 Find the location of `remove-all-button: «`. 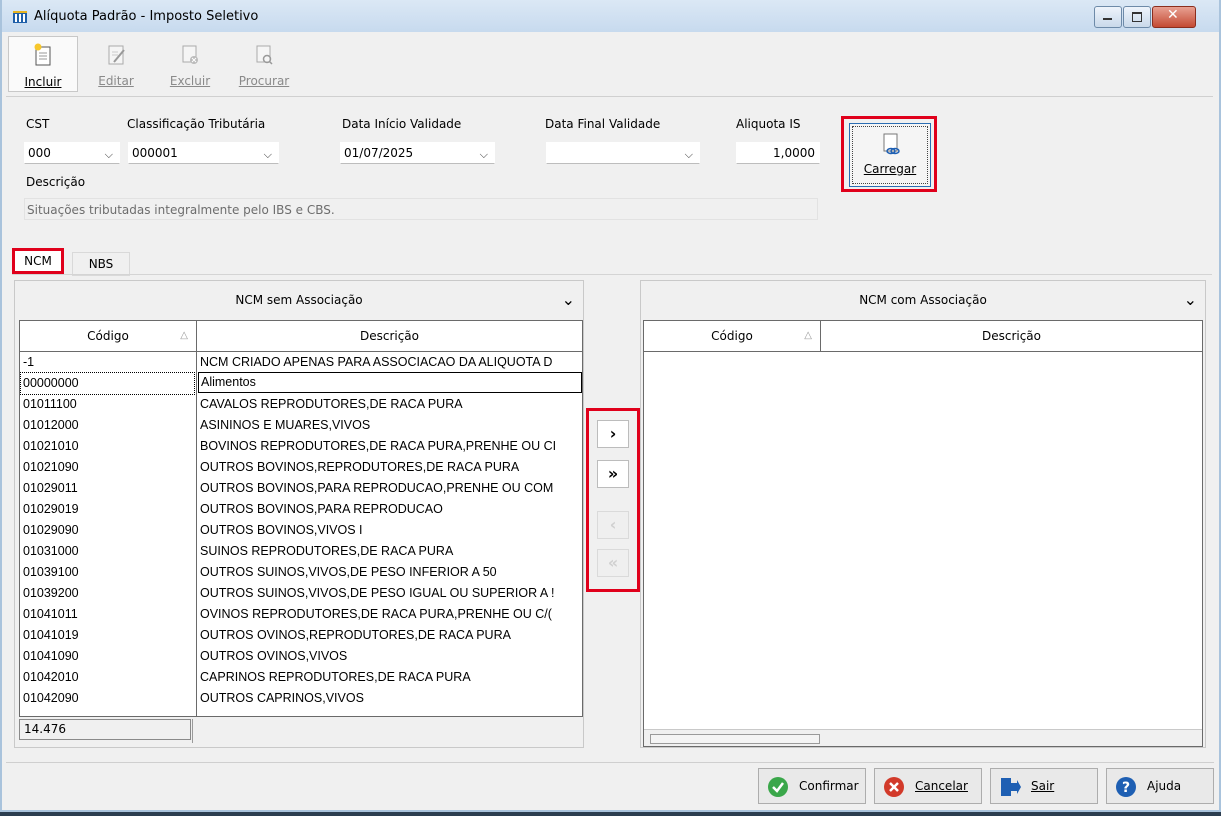

remove-all-button: « is located at coordinates (613, 563).